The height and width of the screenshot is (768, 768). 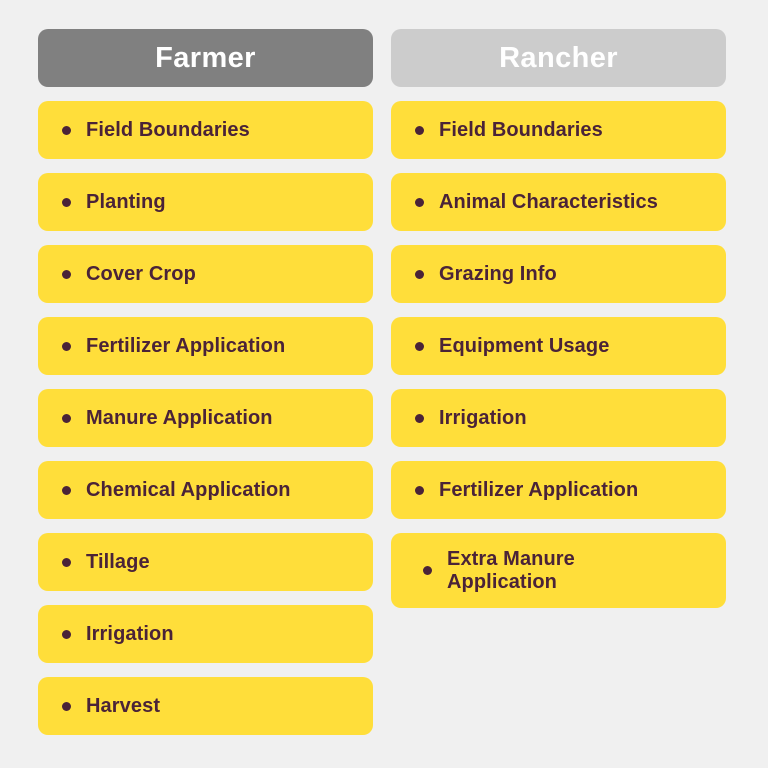 What do you see at coordinates (118, 561) in the screenshot?
I see `list-item-label: Tillage` at bounding box center [118, 561].